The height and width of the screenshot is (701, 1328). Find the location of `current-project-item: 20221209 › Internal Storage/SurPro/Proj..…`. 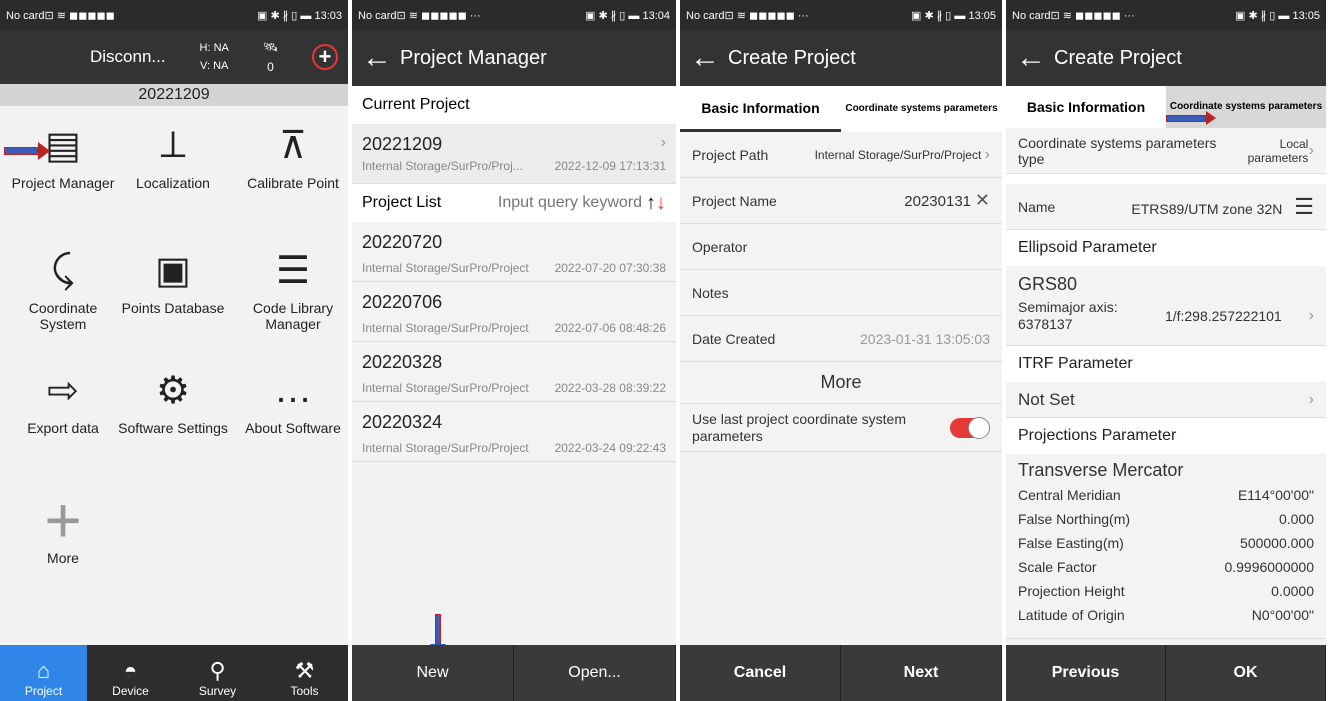

current-project-item: 20221209 › Internal Storage/SurPro/Proj..… is located at coordinates (514, 154).